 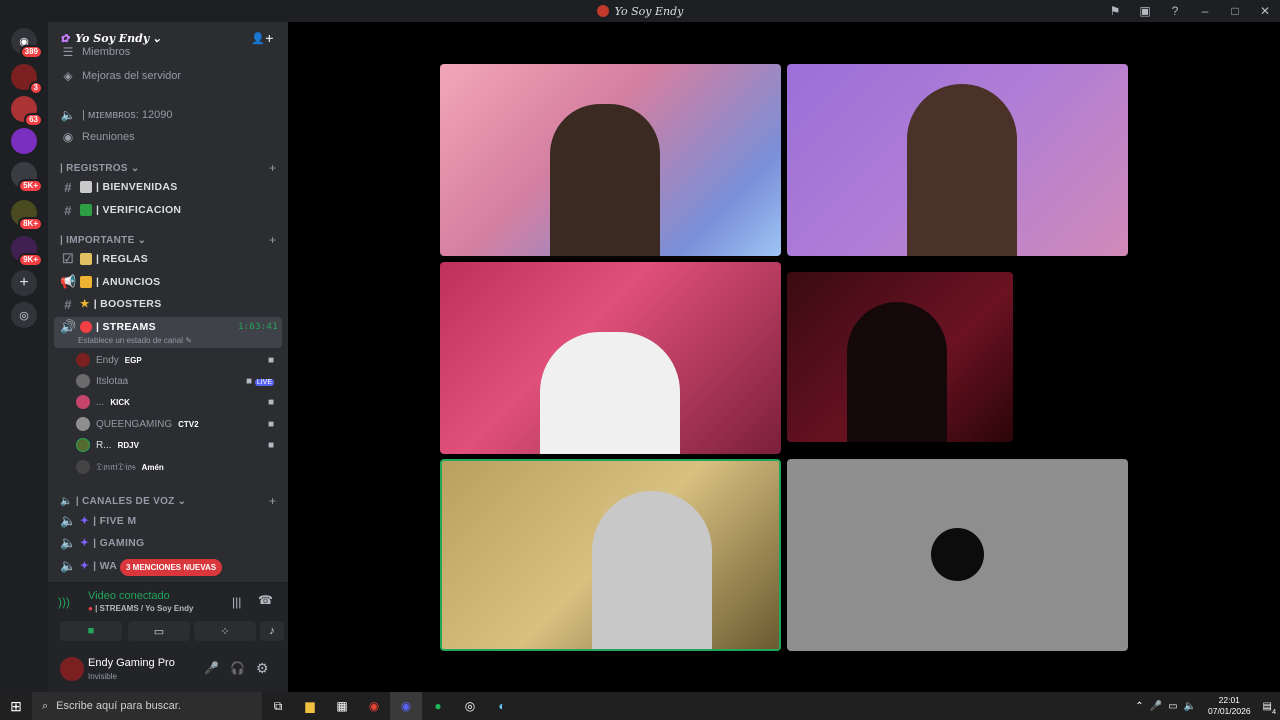 I want to click on activities-button: ⁘, so click(x=225, y=631).